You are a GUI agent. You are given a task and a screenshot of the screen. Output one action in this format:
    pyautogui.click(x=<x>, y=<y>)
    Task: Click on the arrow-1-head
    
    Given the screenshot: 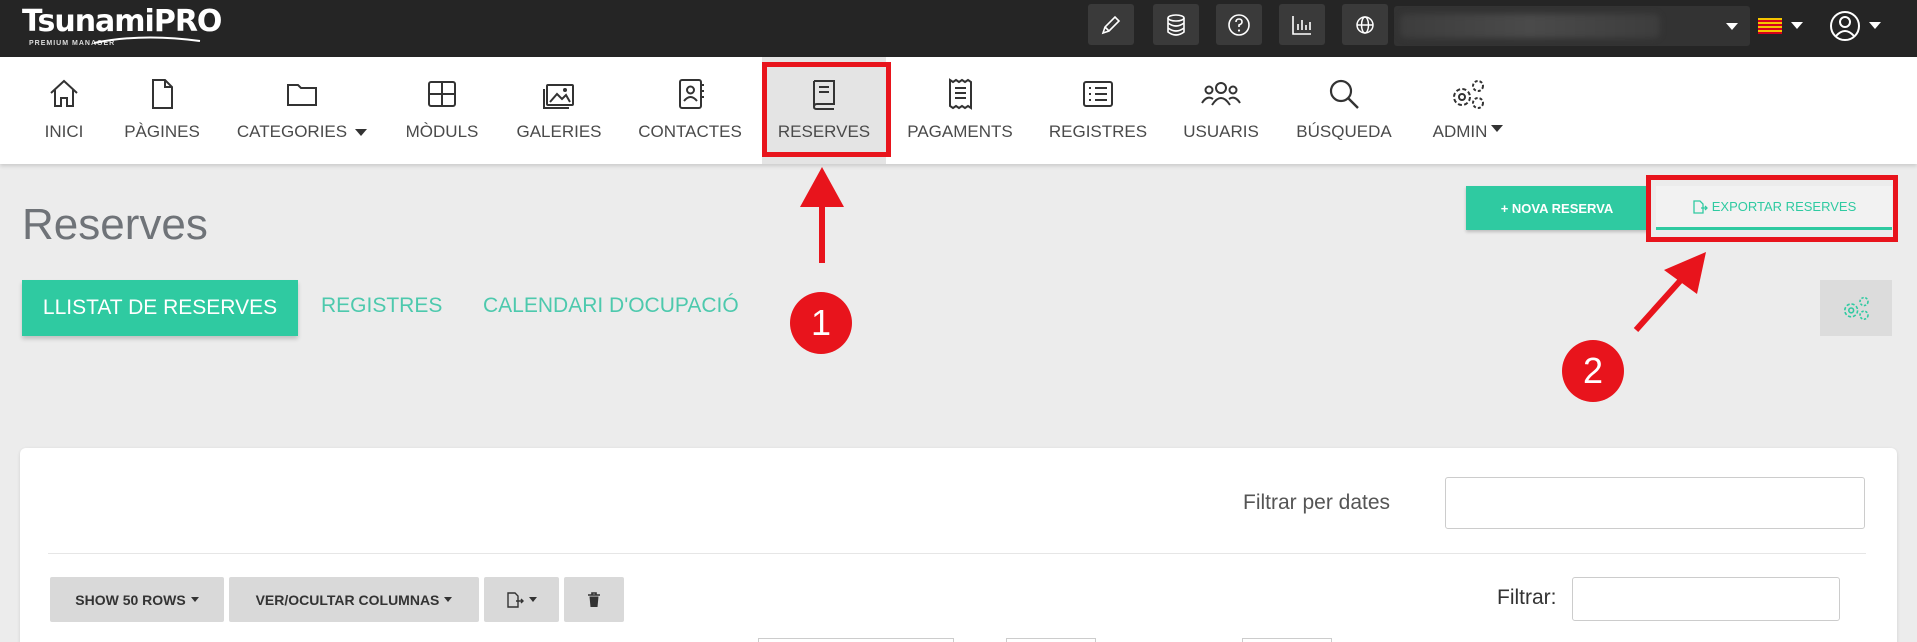 What is the action you would take?
    pyautogui.click(x=822, y=187)
    